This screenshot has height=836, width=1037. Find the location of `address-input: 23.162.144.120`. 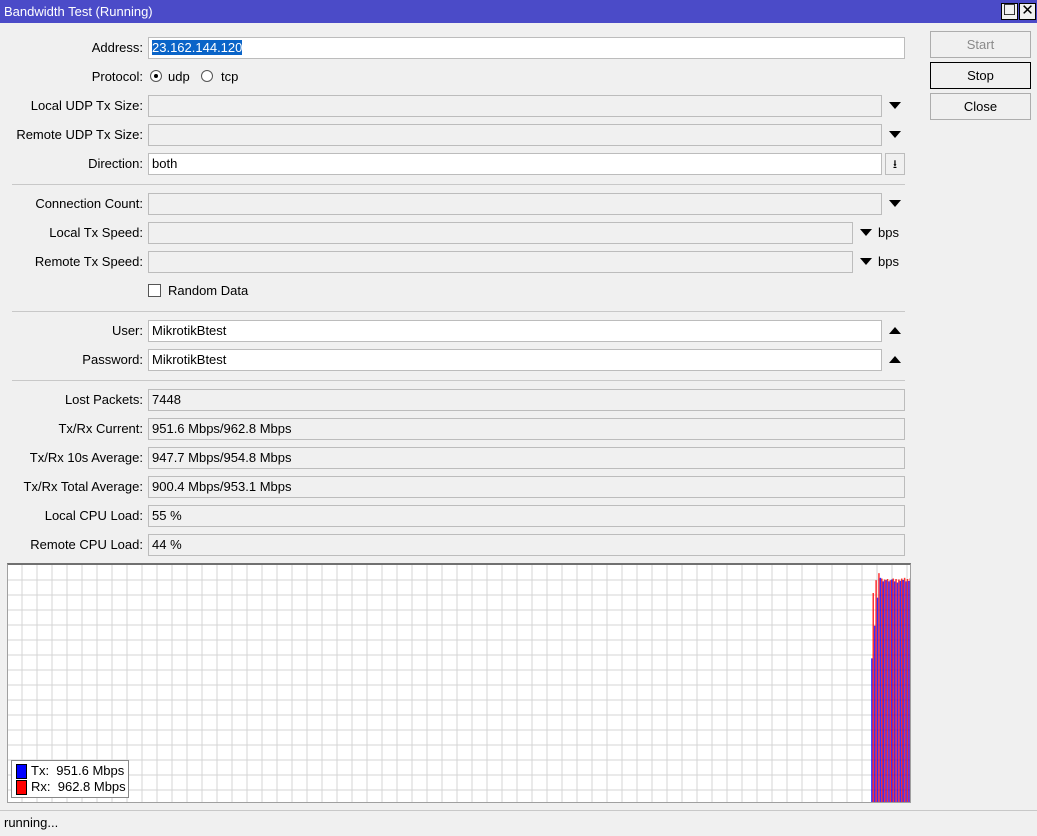

address-input: 23.162.144.120 is located at coordinates (526, 48).